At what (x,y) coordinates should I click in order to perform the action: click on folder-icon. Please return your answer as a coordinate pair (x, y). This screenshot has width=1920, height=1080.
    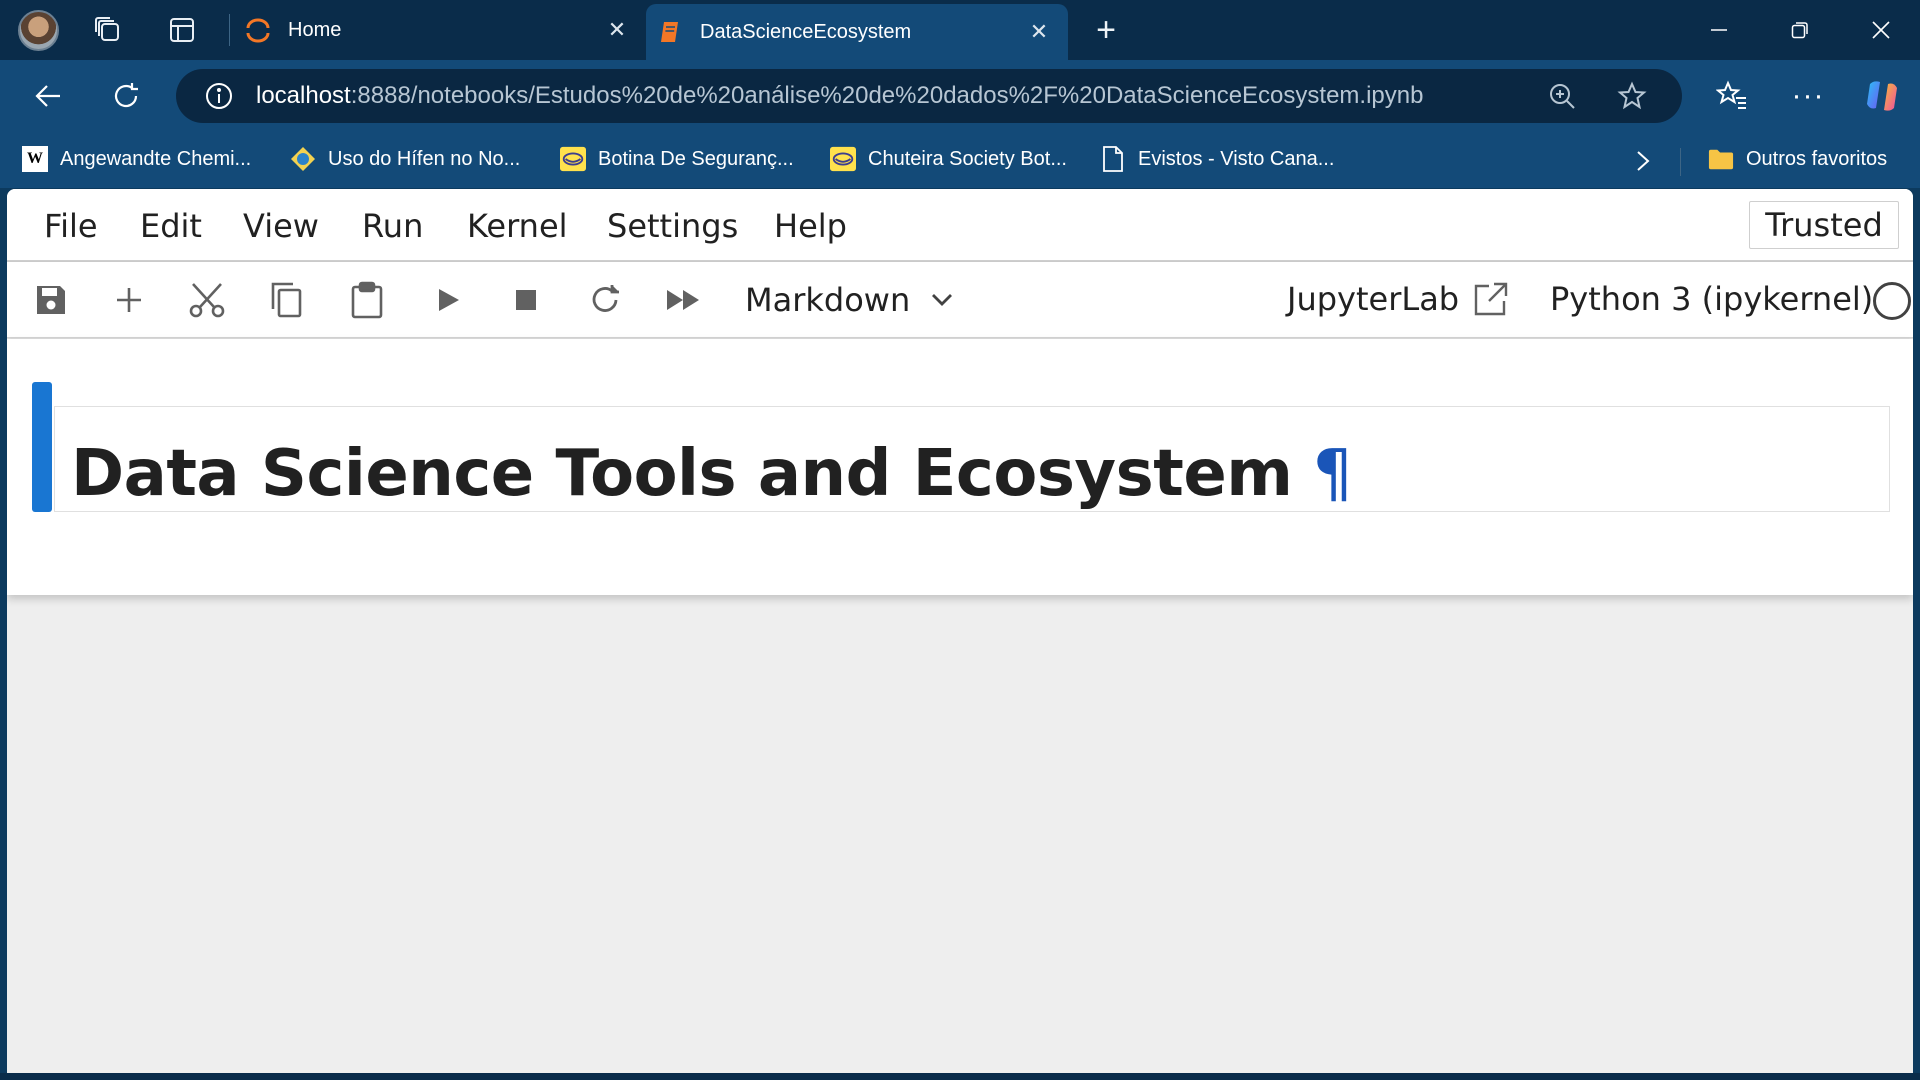
    Looking at the image, I should click on (1721, 159).